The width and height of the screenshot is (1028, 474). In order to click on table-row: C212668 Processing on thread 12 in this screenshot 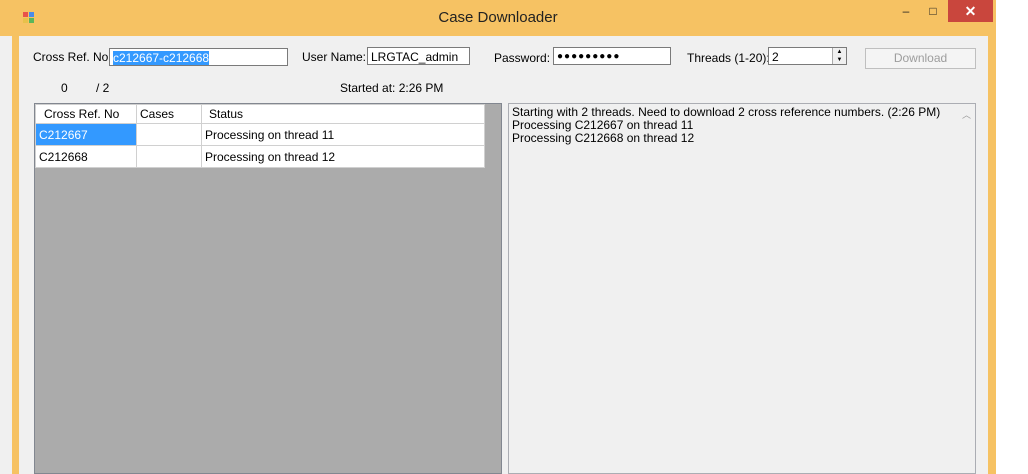, I will do `click(260, 156)`.